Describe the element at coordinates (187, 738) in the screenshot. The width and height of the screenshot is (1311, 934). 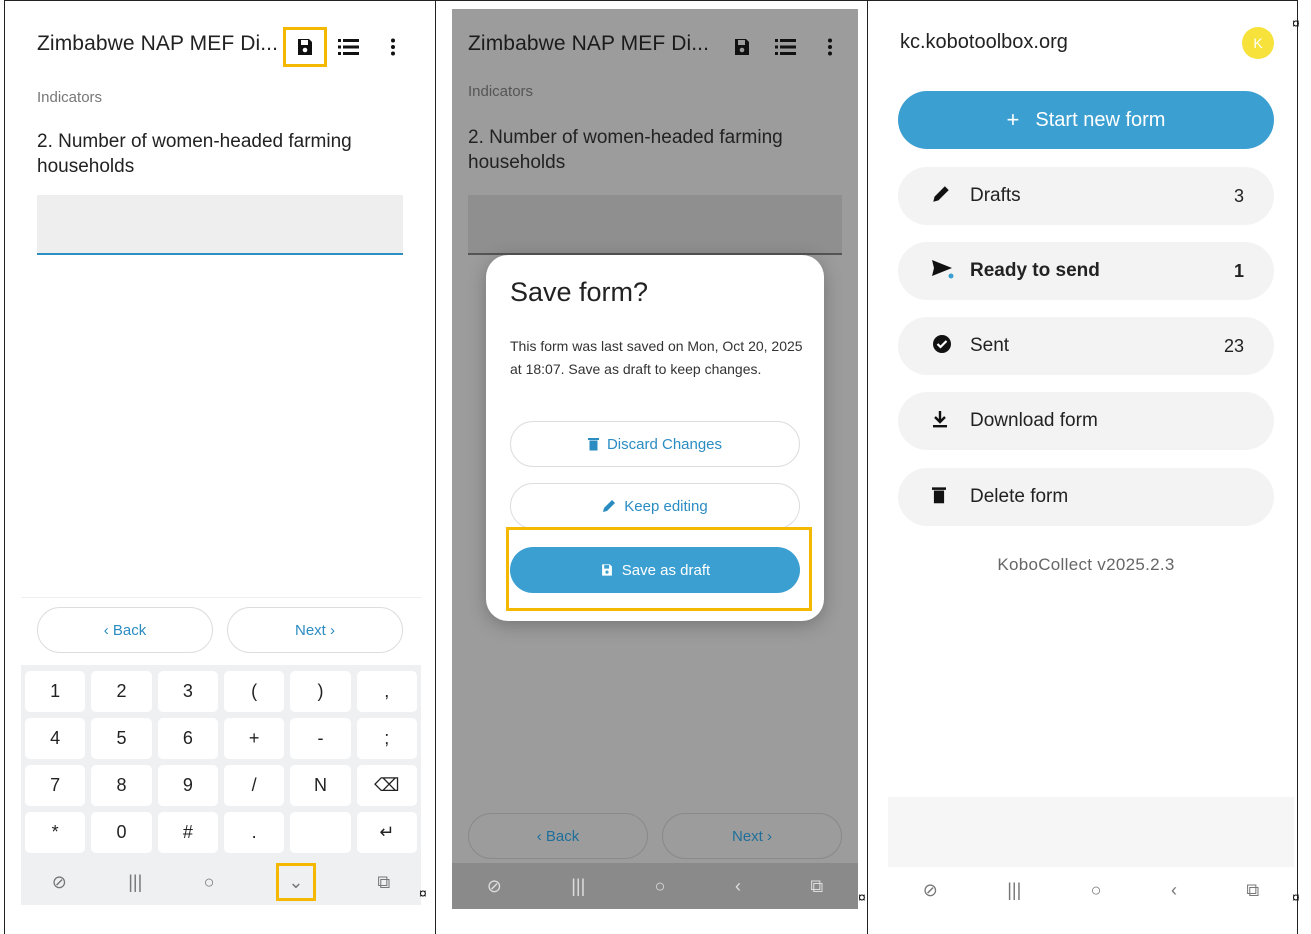
I see `key: 6` at that location.